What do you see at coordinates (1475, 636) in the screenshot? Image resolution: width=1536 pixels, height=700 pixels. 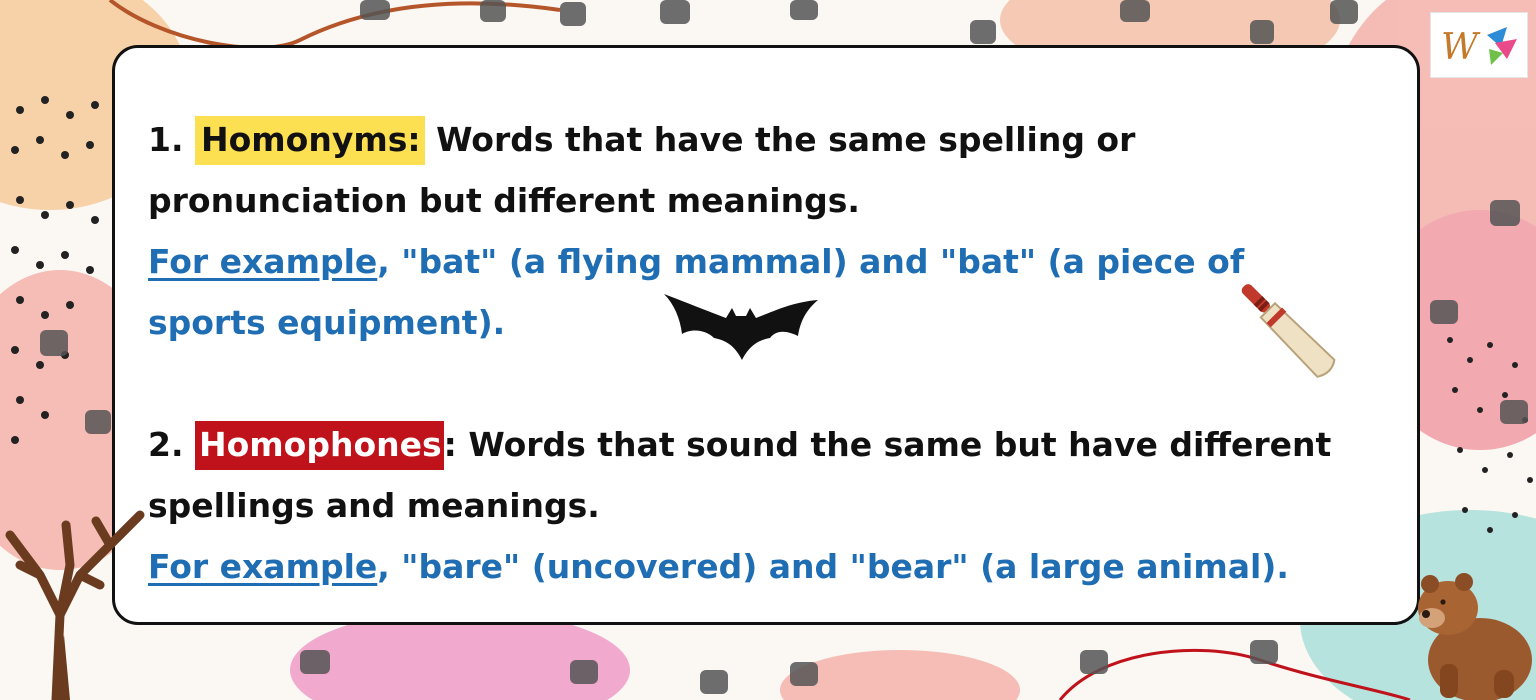 I see `bear-icon` at bounding box center [1475, 636].